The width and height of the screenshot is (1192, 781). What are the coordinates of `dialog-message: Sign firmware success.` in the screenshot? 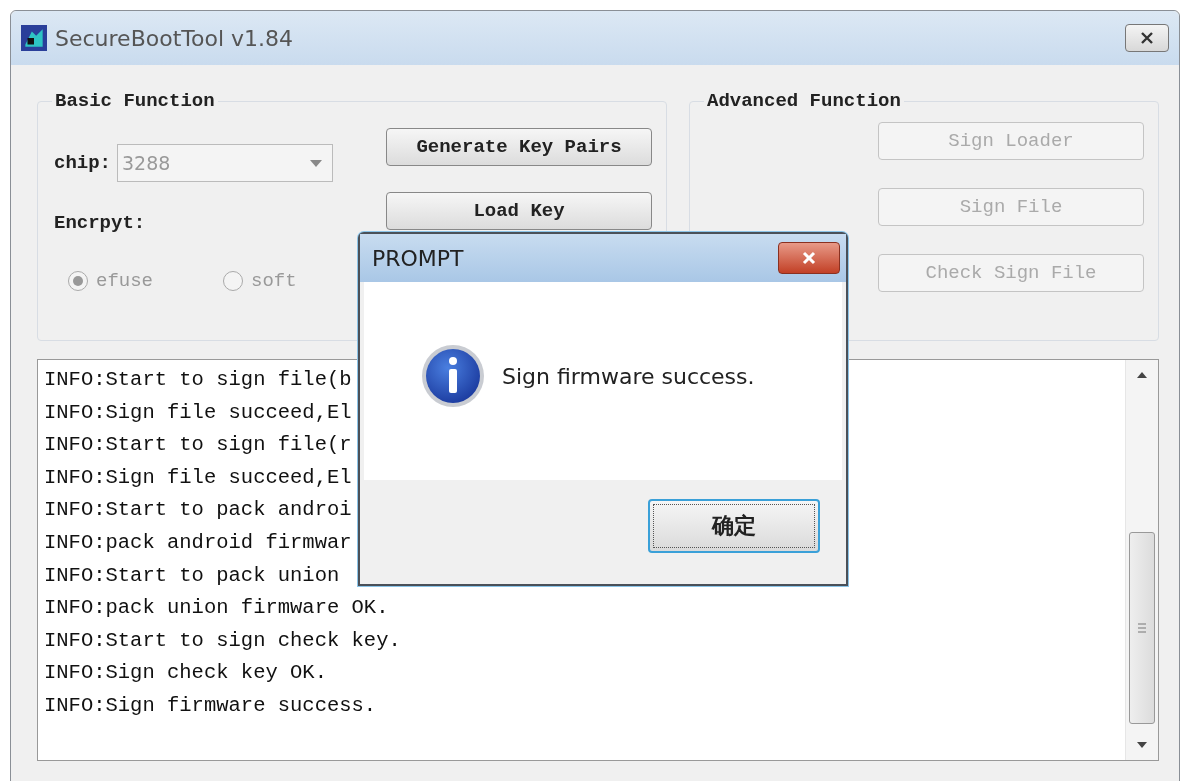 It's located at (628, 376).